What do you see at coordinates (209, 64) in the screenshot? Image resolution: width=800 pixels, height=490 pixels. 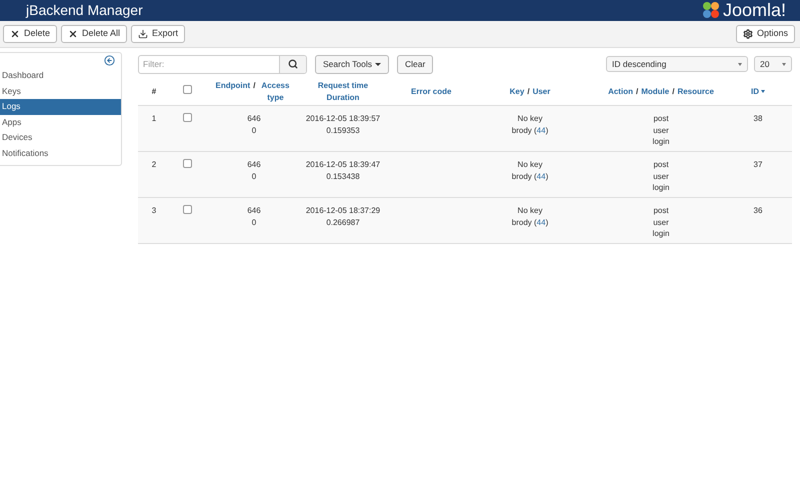 I see `filter-input: Filter:` at bounding box center [209, 64].